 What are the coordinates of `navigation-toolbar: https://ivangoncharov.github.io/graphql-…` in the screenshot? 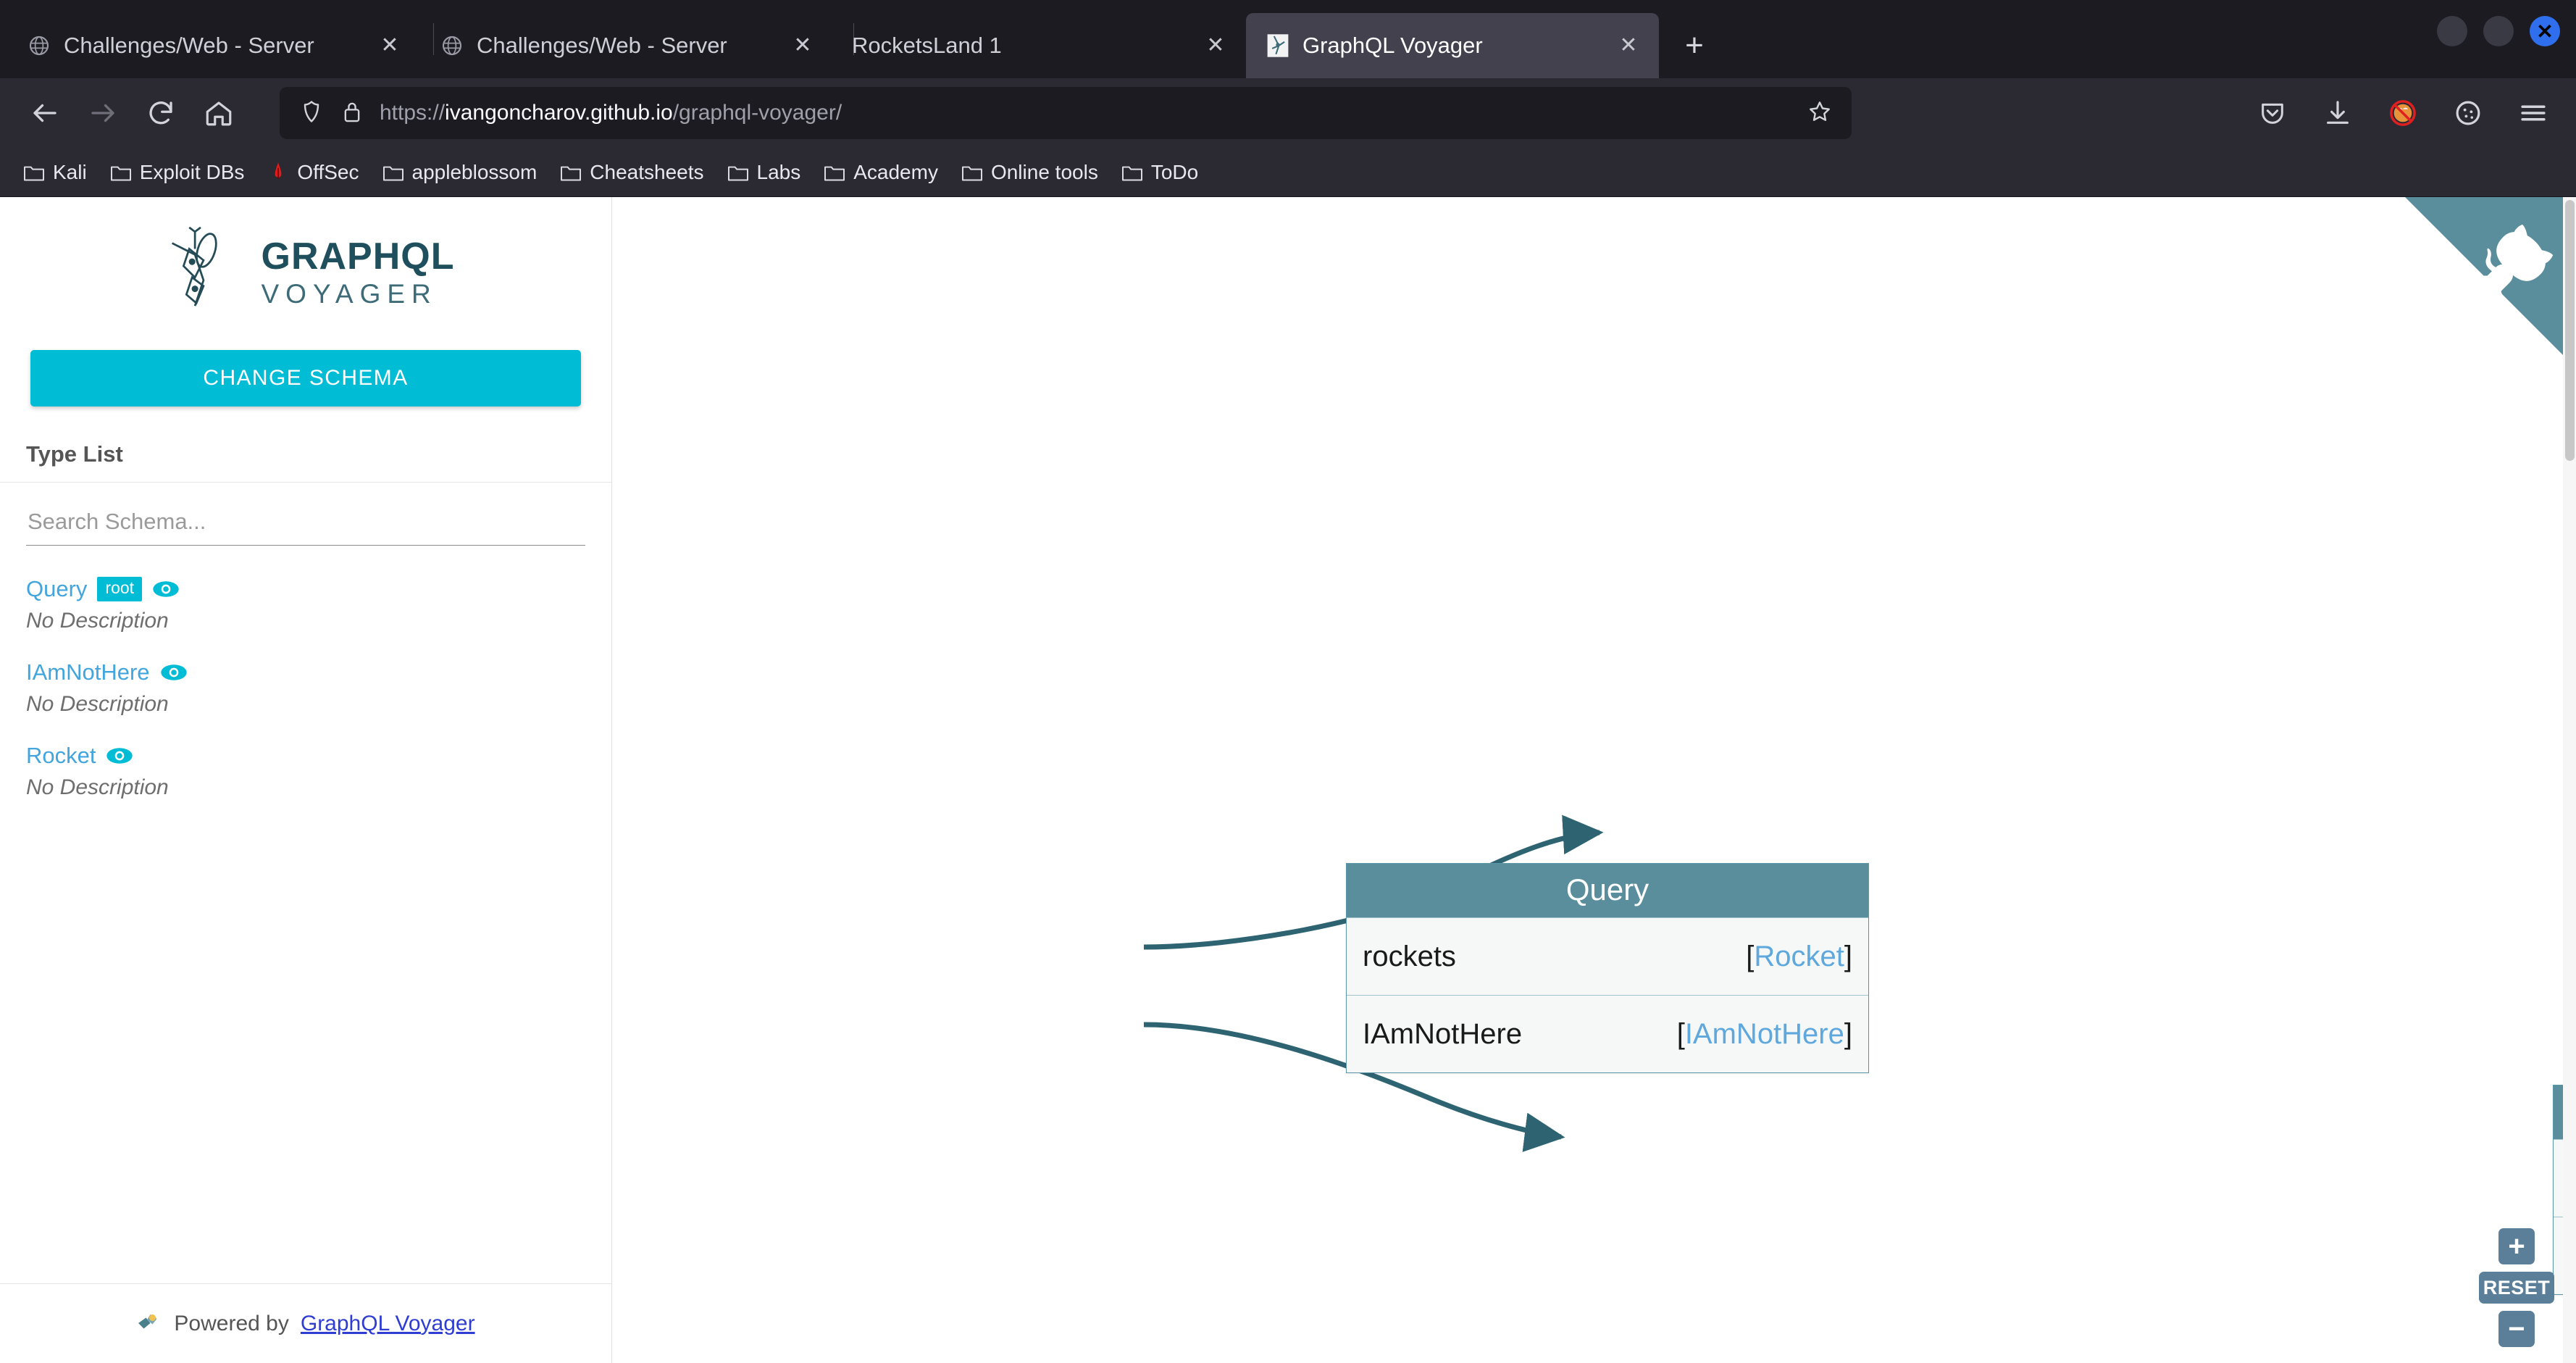 It's located at (1288, 113).